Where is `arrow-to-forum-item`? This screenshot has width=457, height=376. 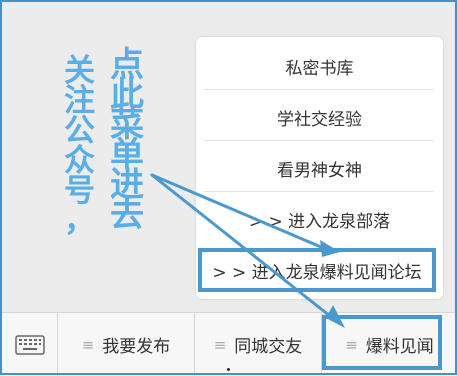 arrow-to-forum-item is located at coordinates (240, 212).